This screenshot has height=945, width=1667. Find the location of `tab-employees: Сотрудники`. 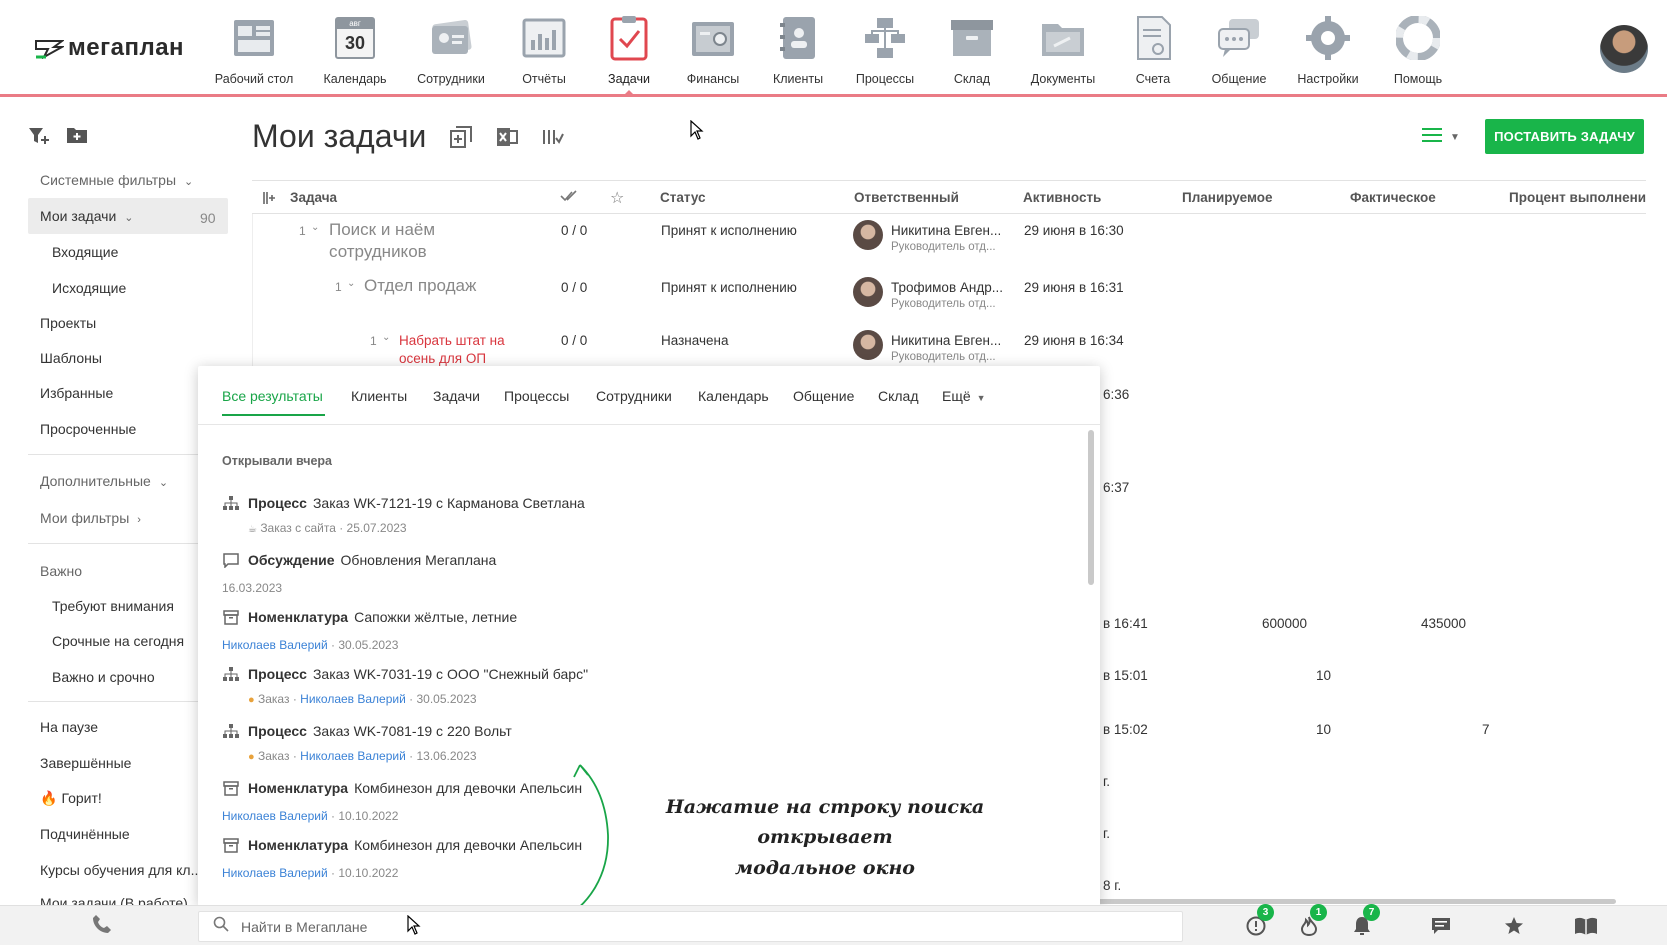

tab-employees: Сотрудники is located at coordinates (634, 396).